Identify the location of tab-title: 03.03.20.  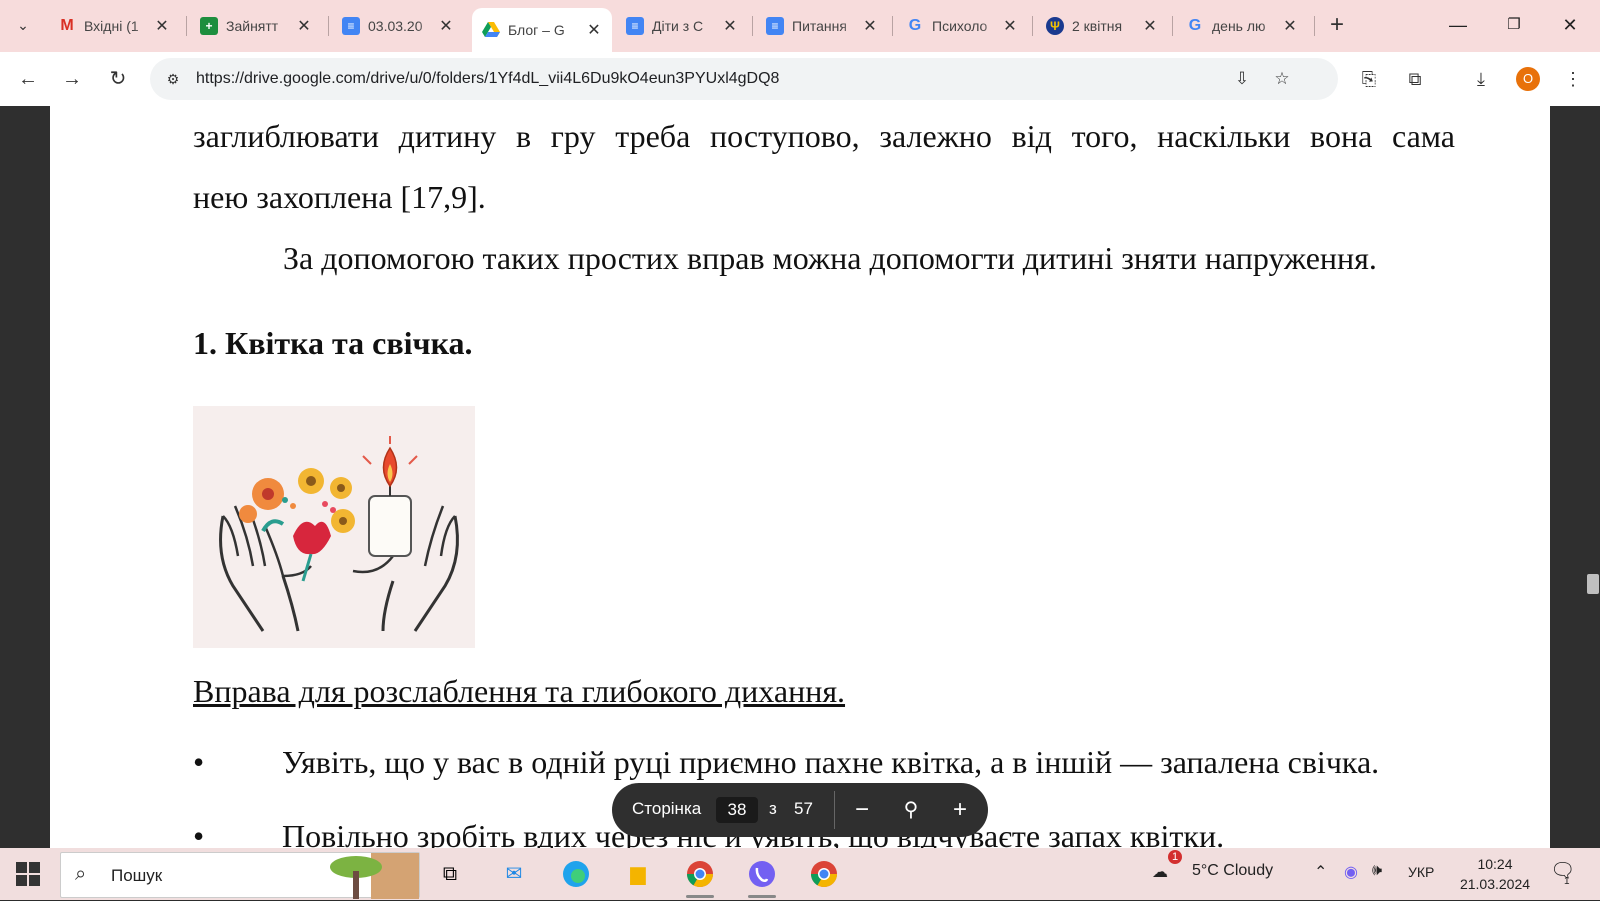
(395, 26).